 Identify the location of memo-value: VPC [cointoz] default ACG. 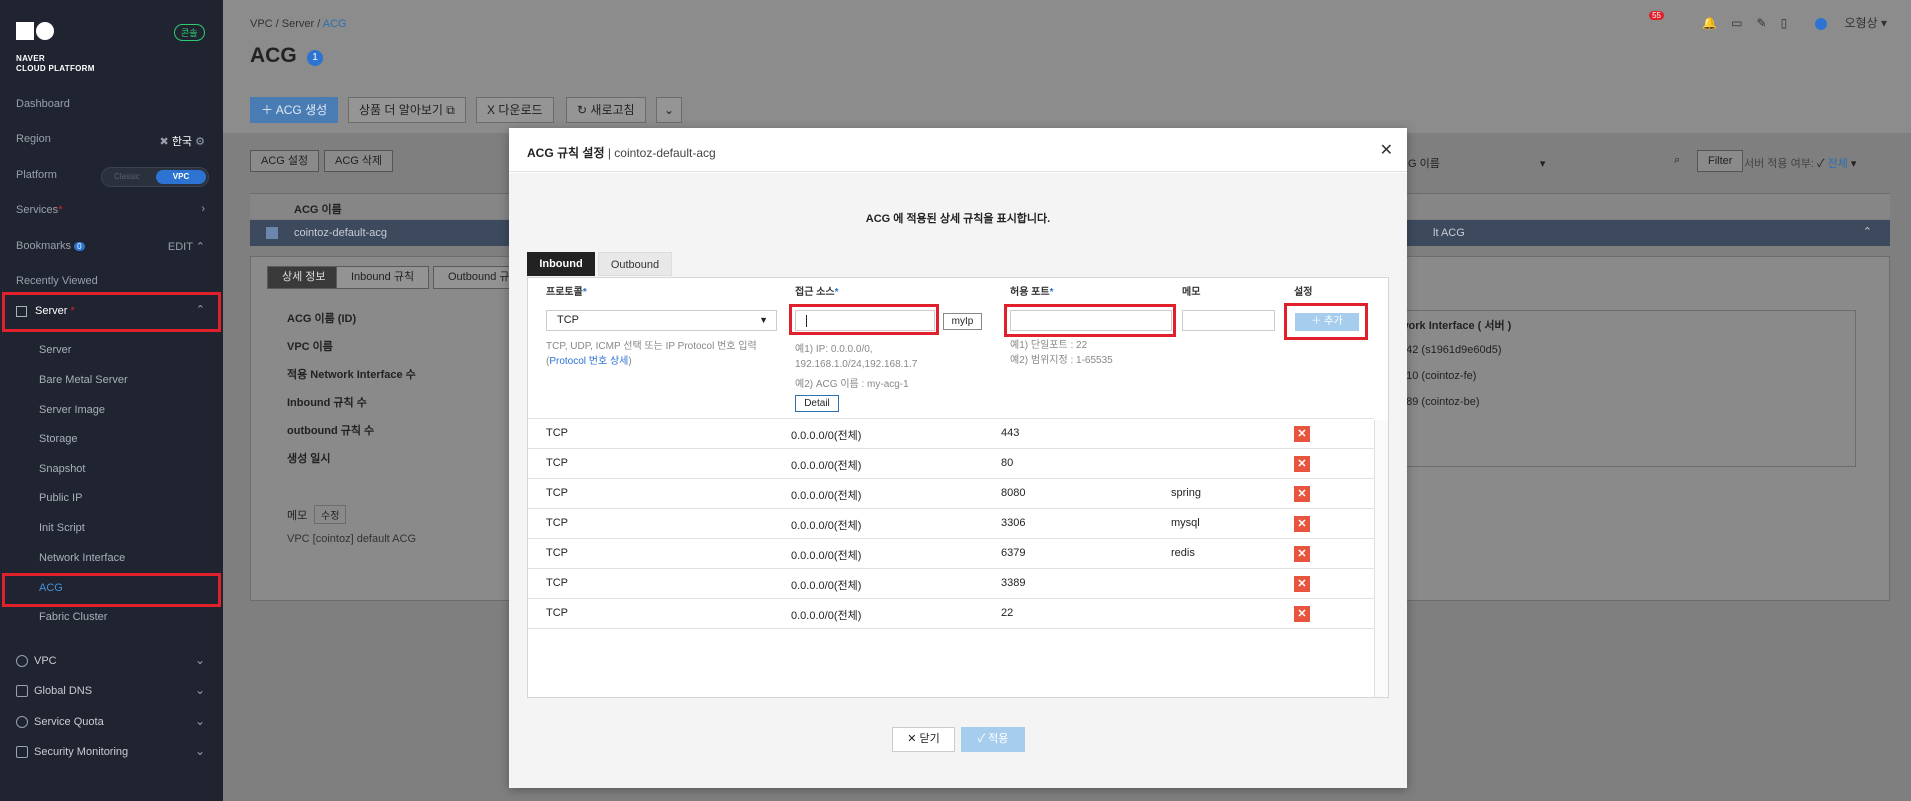
(352, 539).